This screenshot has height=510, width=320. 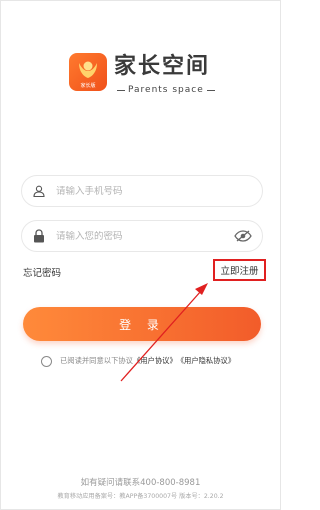 I want to click on lock-icon, so click(x=39, y=236).